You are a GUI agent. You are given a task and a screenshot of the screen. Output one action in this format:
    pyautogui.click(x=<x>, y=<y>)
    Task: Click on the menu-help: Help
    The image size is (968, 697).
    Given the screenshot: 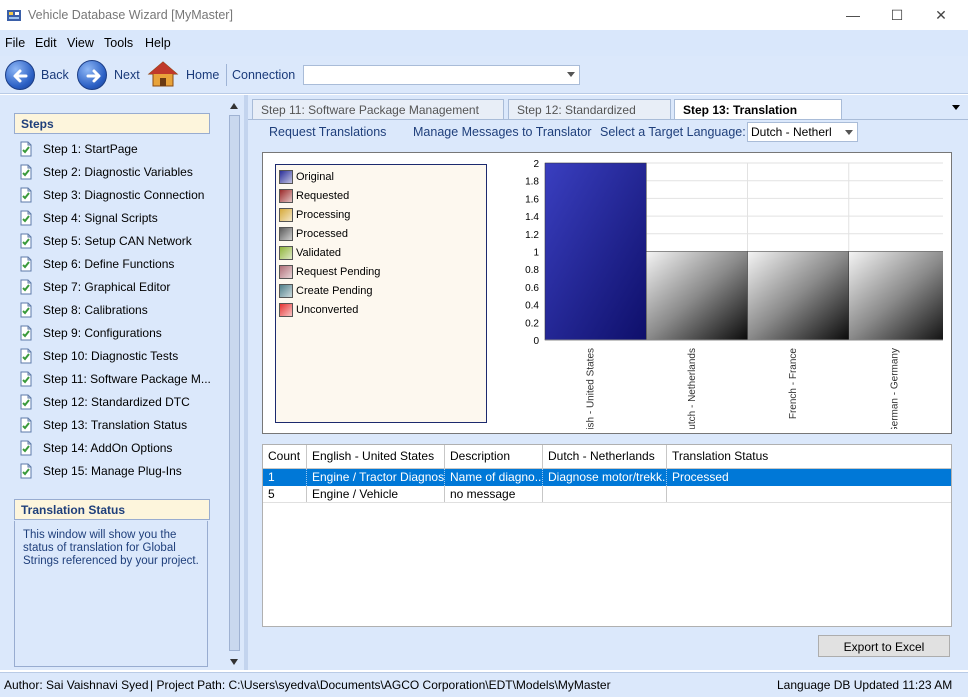 What is the action you would take?
    pyautogui.click(x=158, y=43)
    